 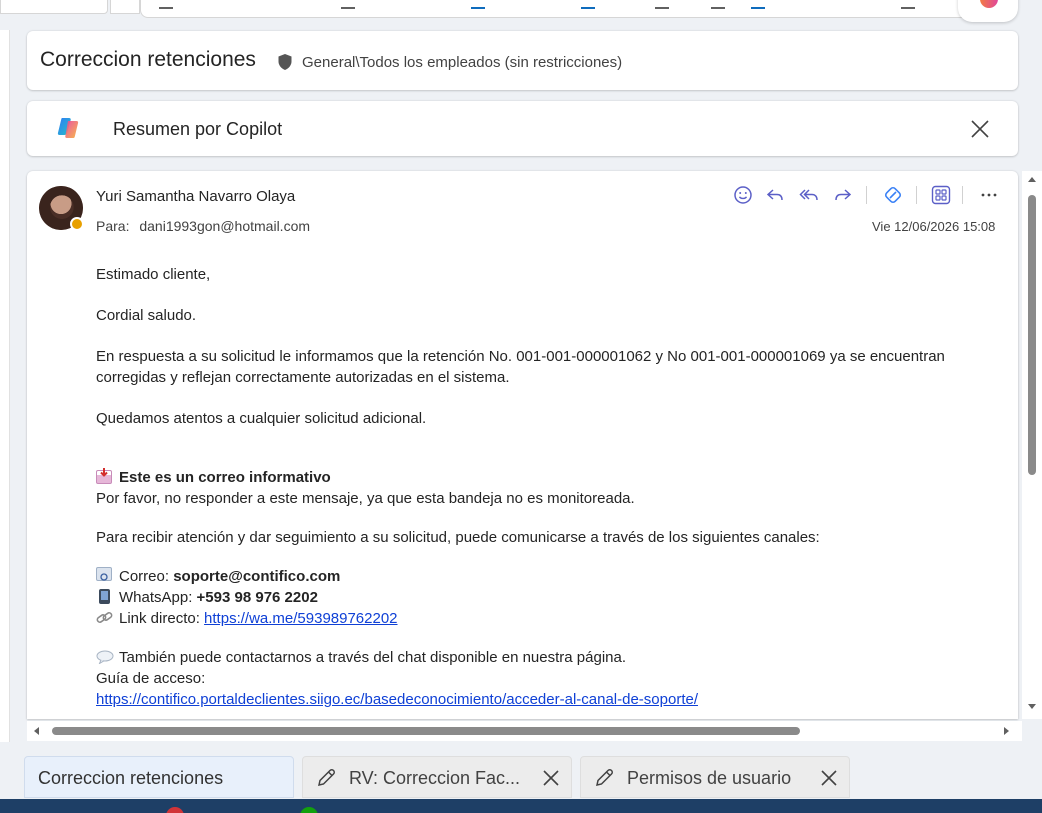 I want to click on message-date: Vie 12/06/2026 15:08, so click(x=934, y=226).